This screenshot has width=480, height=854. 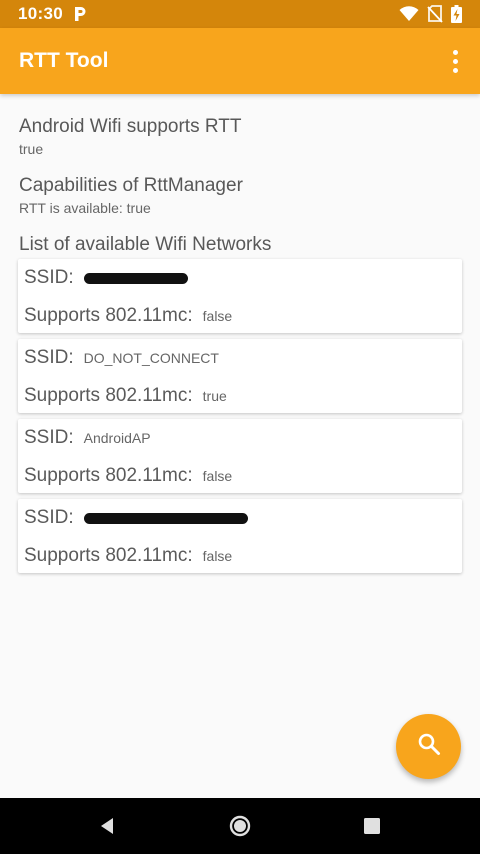 What do you see at coordinates (31, 149) in the screenshot?
I see `section-value: true` at bounding box center [31, 149].